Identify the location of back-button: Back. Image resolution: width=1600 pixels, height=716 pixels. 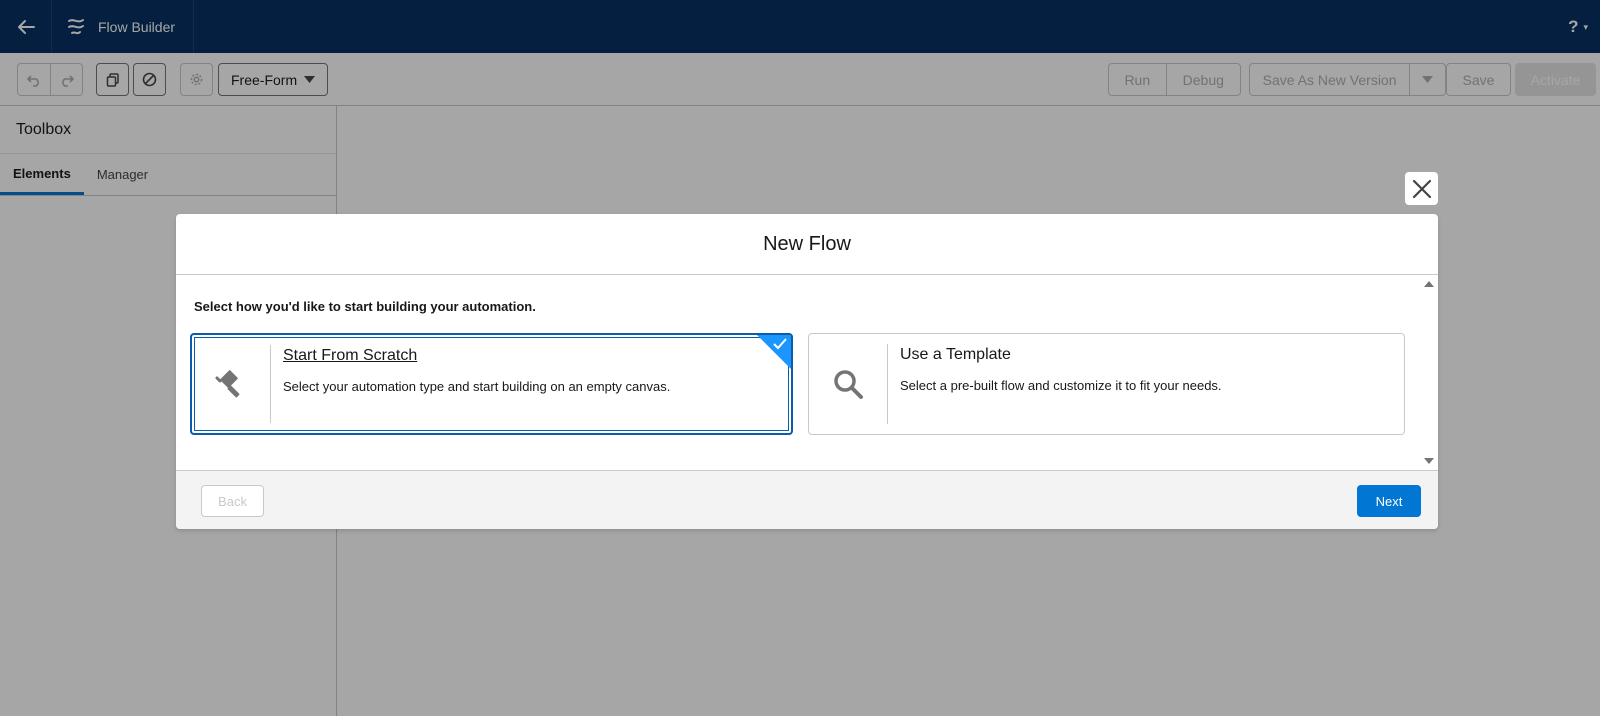
(232, 501).